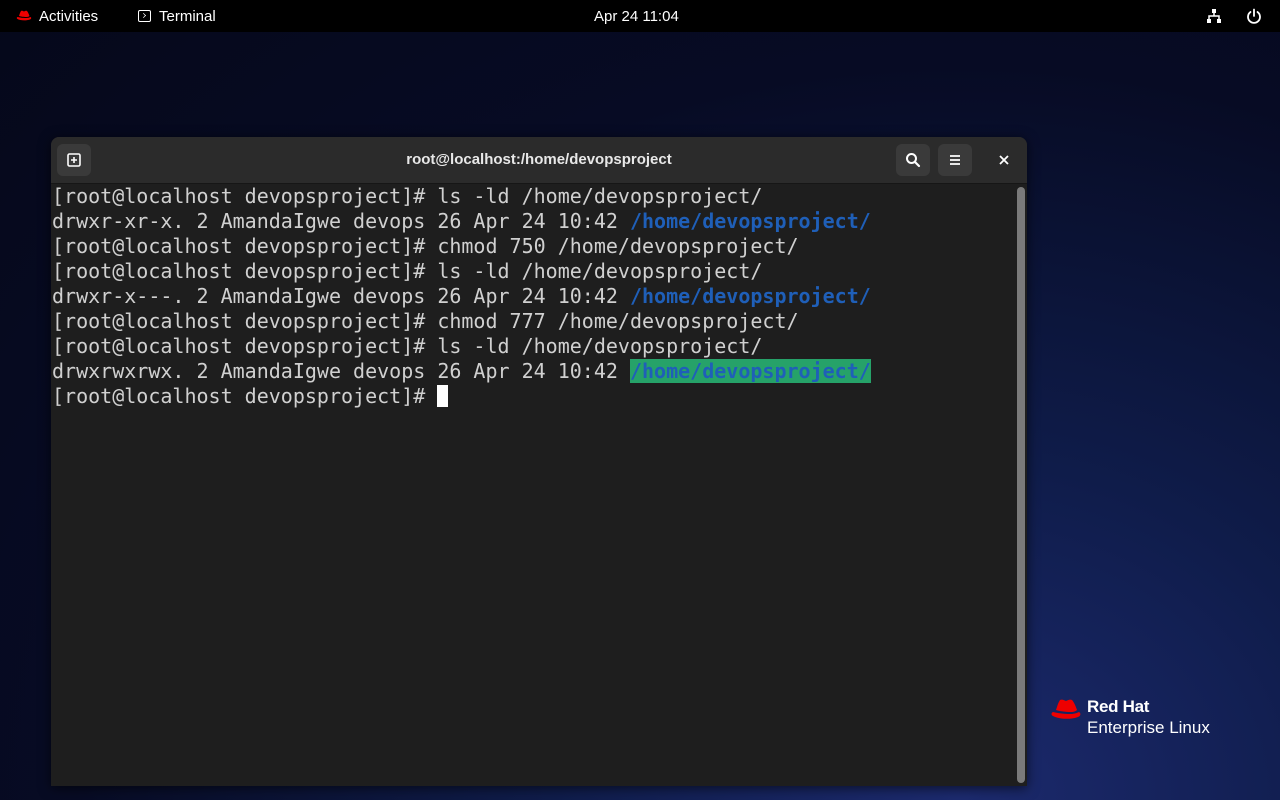 This screenshot has width=1280, height=800. Describe the element at coordinates (750, 371) in the screenshot. I see `directory-path-world-writable: /home/devopsproject/` at that location.